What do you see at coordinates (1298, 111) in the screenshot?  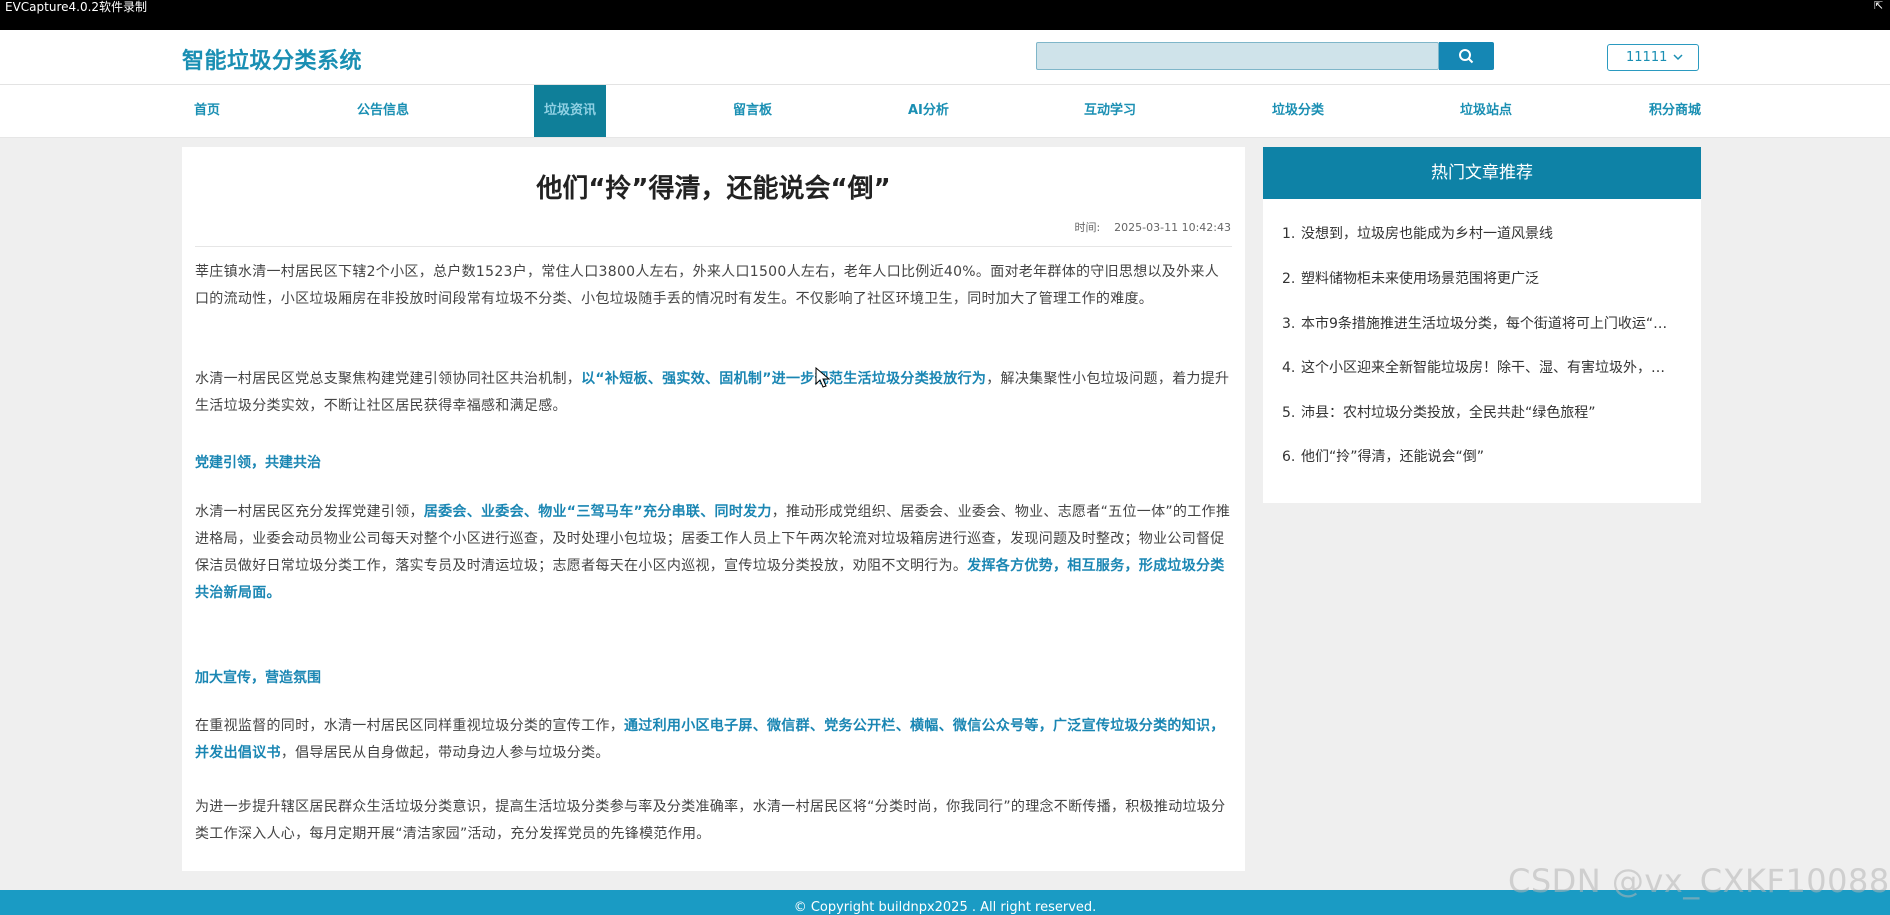 I see `nav-garbage-classification: 垃圾分类` at bounding box center [1298, 111].